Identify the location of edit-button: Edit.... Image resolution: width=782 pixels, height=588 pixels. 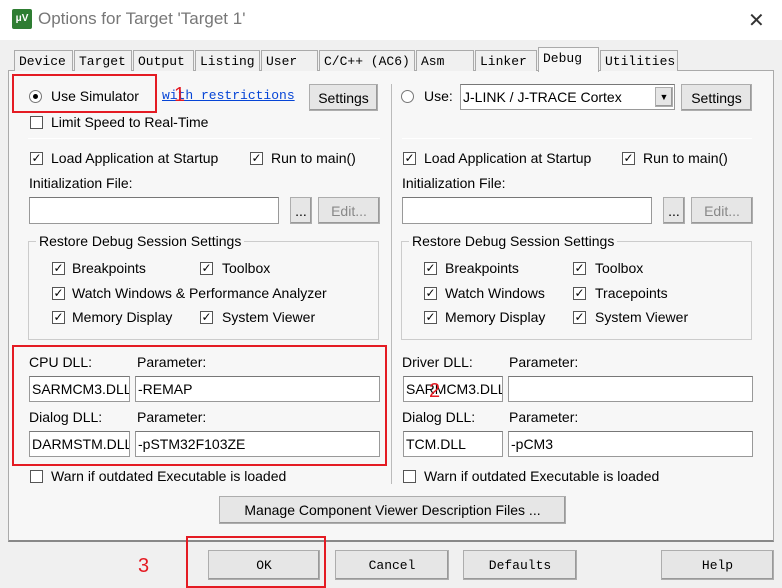
(349, 210).